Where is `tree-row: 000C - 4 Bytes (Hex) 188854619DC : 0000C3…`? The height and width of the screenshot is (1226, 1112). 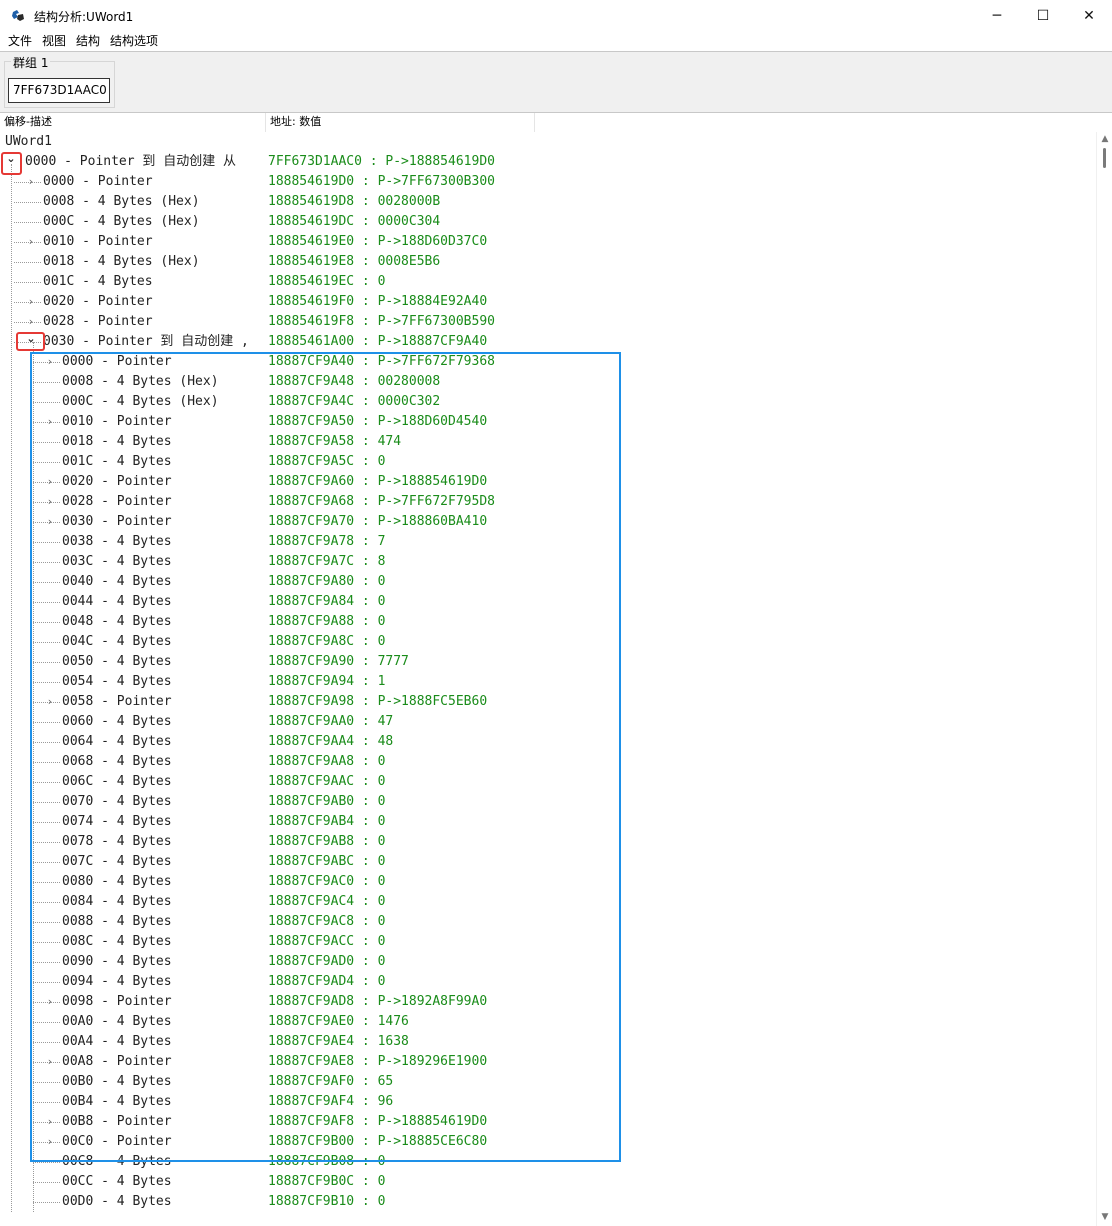 tree-row: 000C - 4 Bytes (Hex) 188854619DC : 0000C3… is located at coordinates (548, 222).